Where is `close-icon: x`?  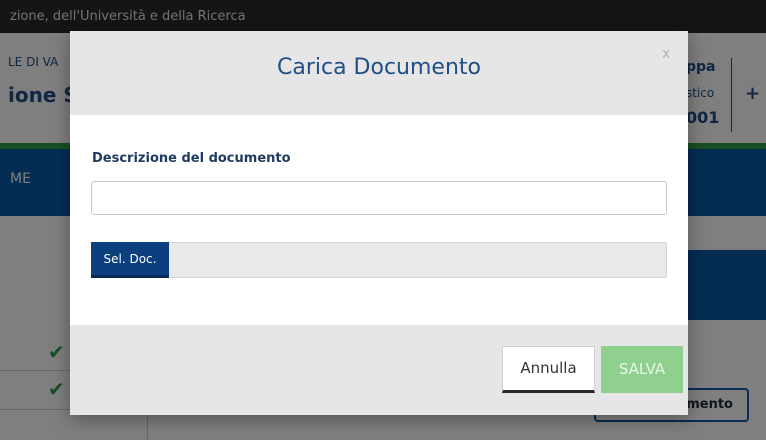
close-icon: x is located at coordinates (666, 54).